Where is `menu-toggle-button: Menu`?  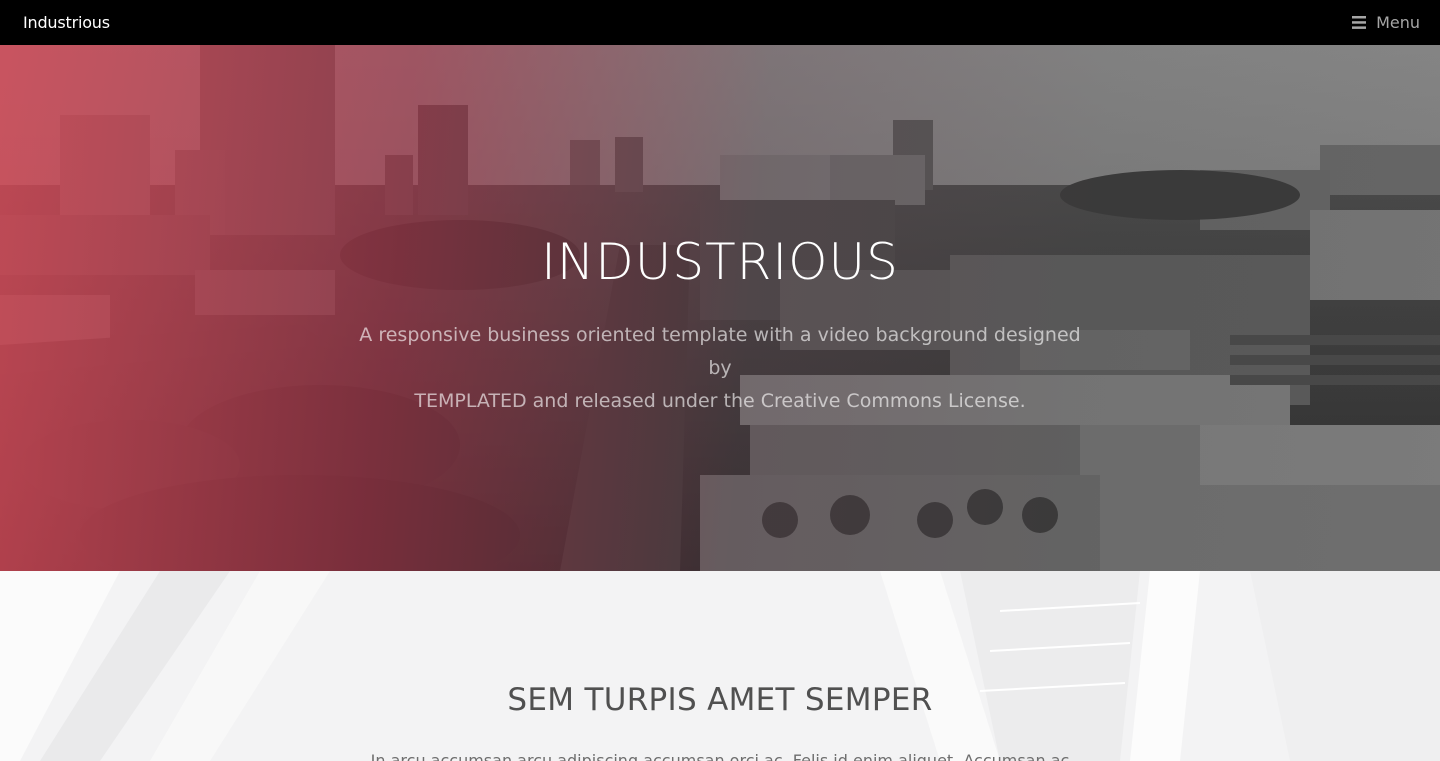 menu-toggle-button: Menu is located at coordinates (1386, 22).